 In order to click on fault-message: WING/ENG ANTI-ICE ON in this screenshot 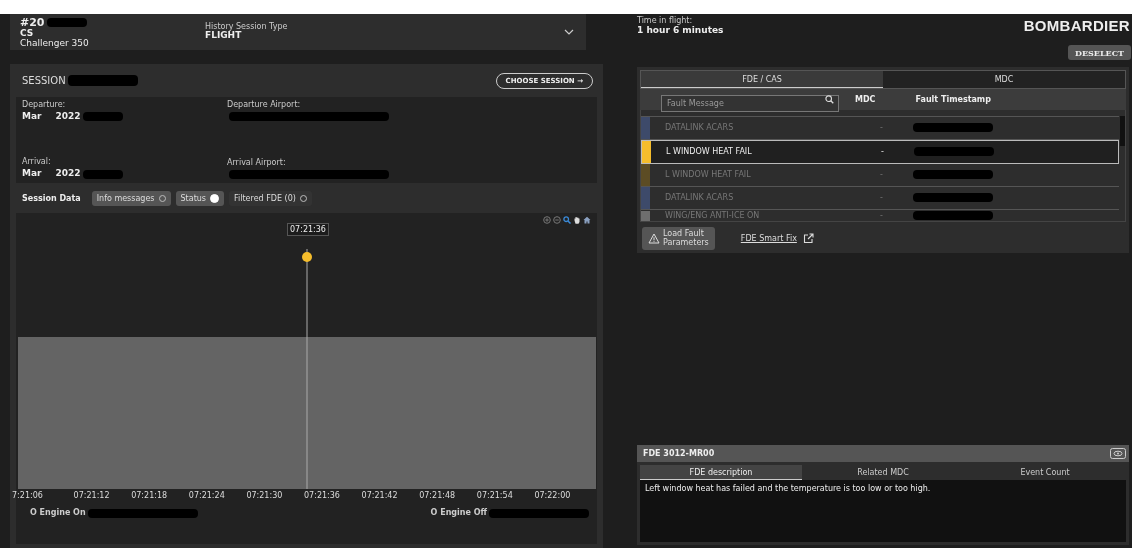, I will do `click(712, 215)`.